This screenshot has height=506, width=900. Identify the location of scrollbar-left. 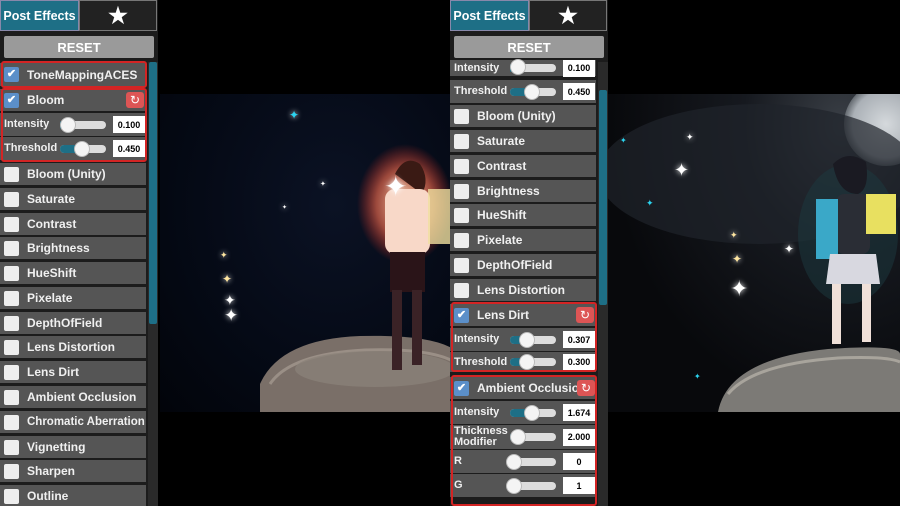
(153, 284).